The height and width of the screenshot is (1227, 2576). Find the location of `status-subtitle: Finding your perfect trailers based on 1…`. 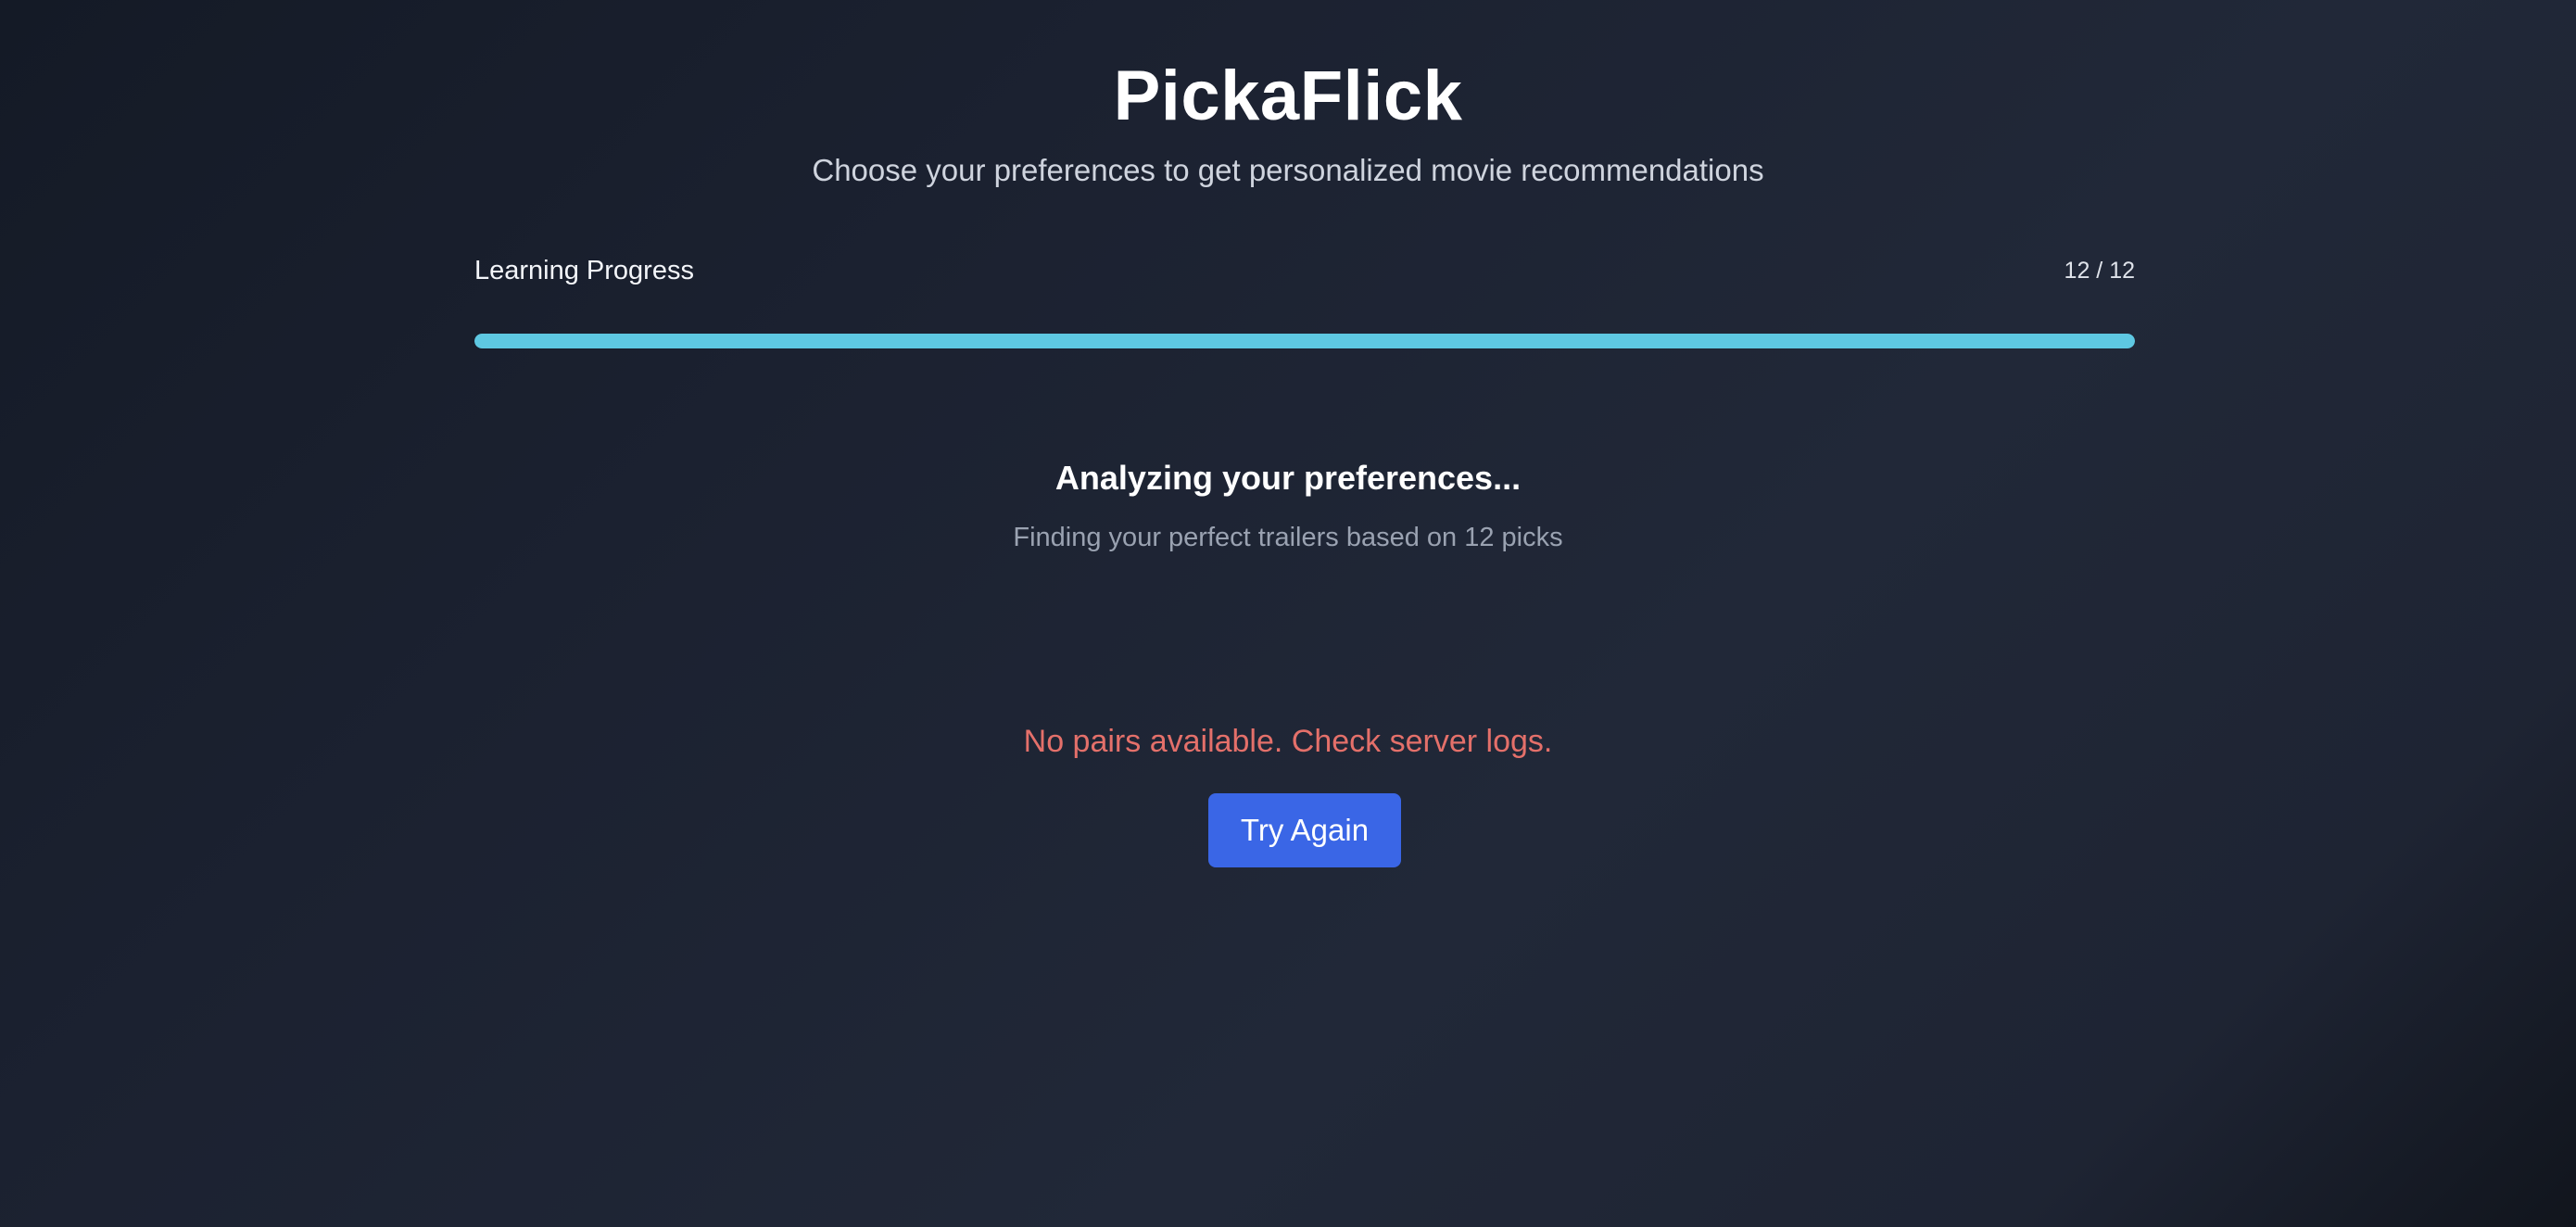

status-subtitle: Finding your perfect trailers based on 1… is located at coordinates (1288, 537).